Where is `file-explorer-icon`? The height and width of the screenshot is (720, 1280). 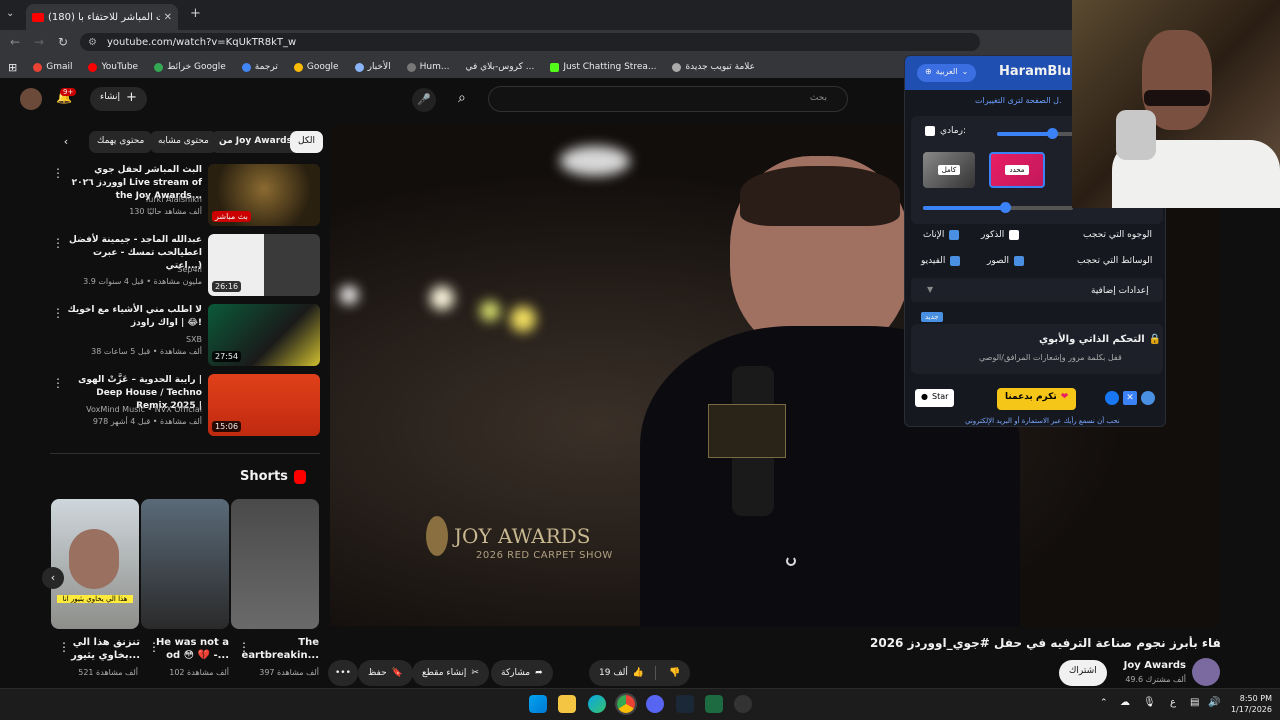
file-explorer-icon is located at coordinates (567, 704).